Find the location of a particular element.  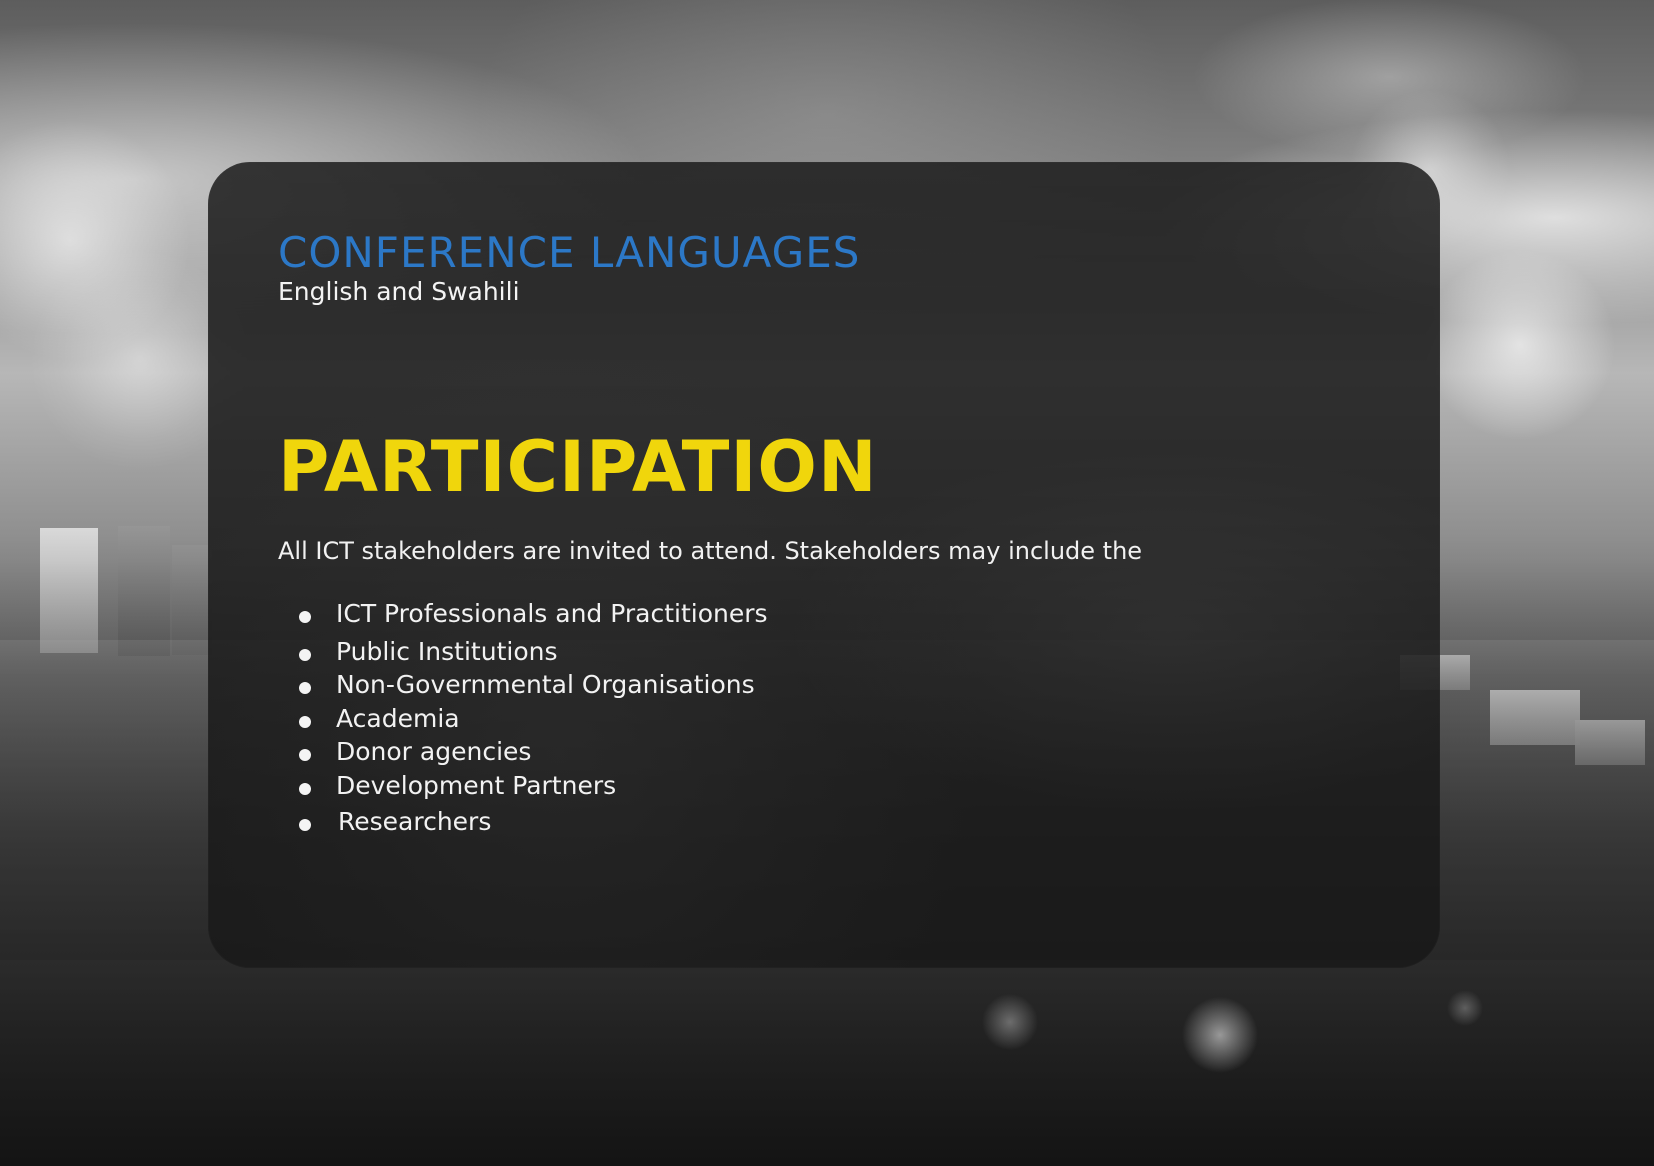

participant-label: Public Institutions is located at coordinates (447, 651).